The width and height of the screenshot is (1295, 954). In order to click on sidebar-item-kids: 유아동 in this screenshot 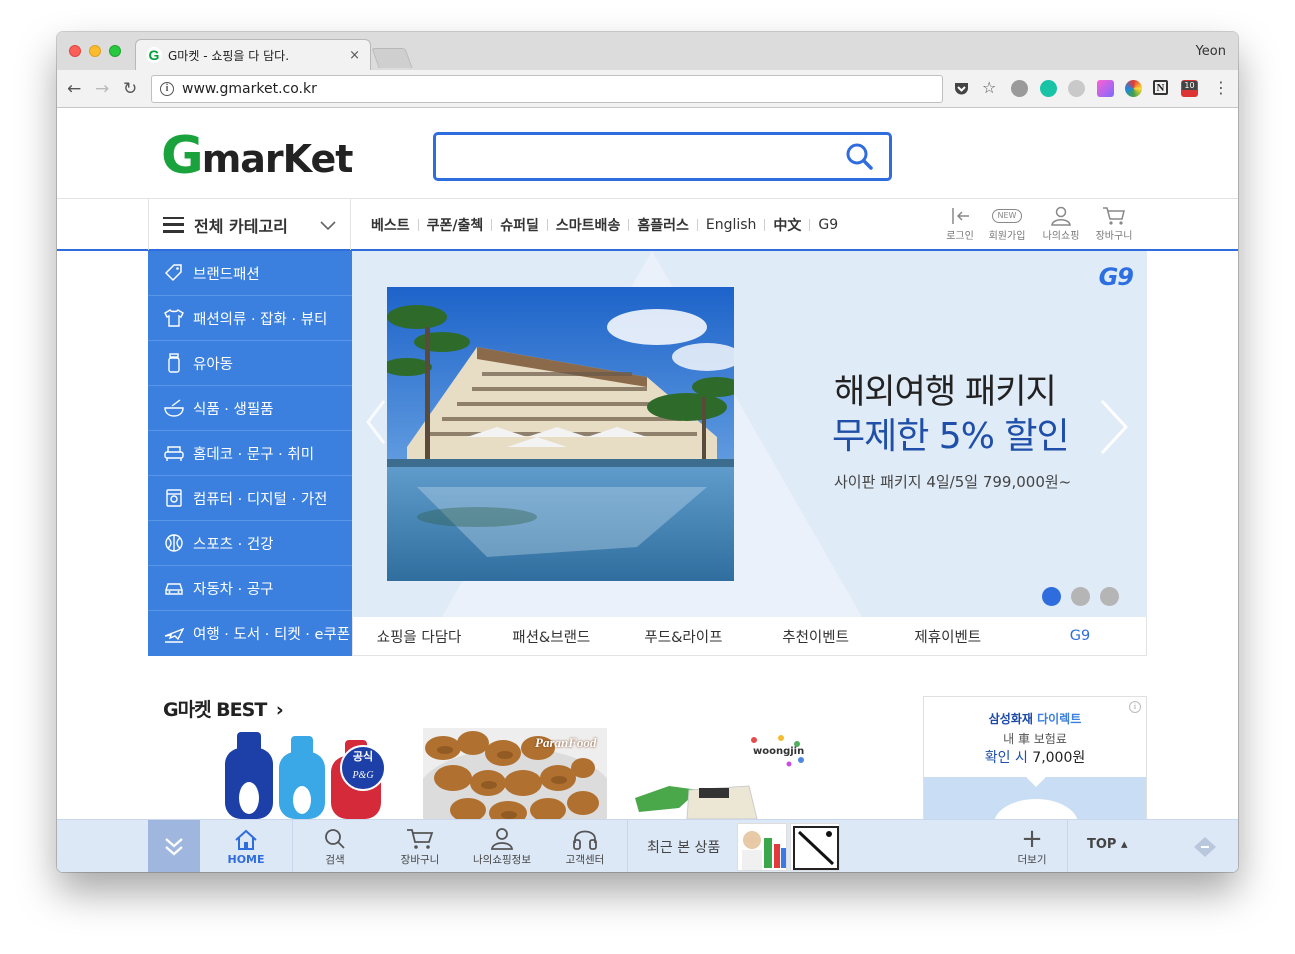, I will do `click(250, 363)`.